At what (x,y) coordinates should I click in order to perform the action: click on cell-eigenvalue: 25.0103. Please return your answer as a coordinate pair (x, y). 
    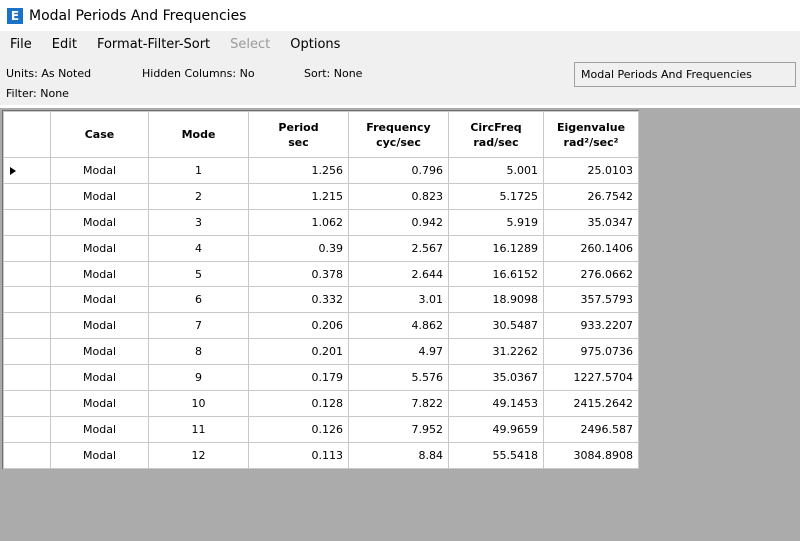
    Looking at the image, I should click on (591, 170).